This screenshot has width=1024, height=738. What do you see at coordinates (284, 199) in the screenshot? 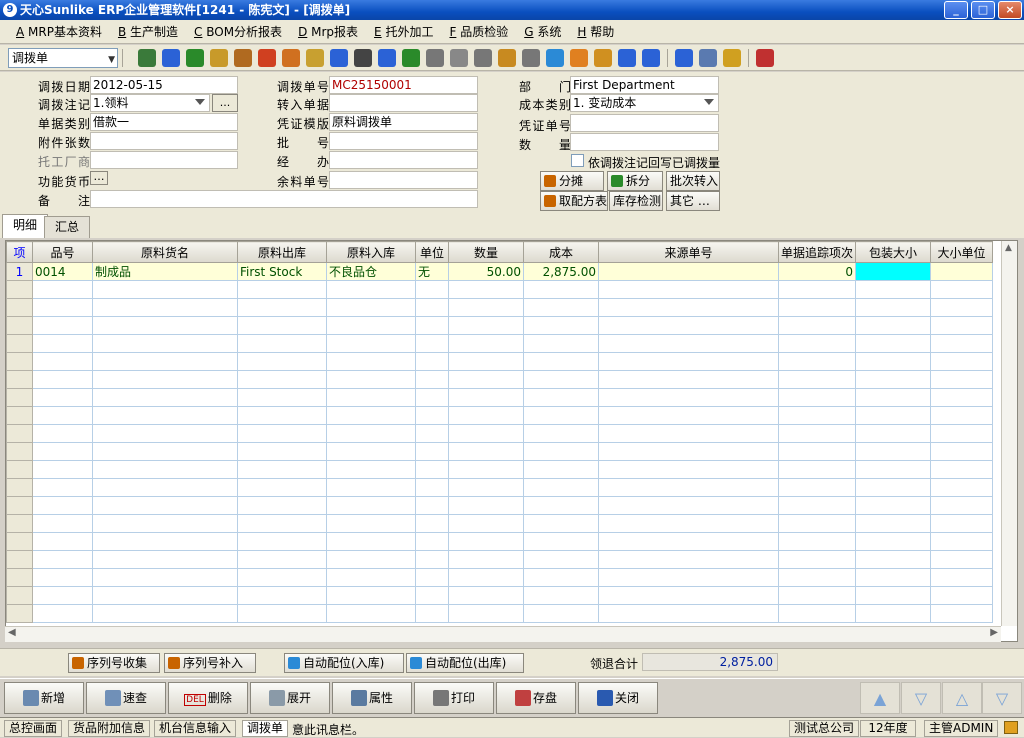
I see `remark-field` at bounding box center [284, 199].